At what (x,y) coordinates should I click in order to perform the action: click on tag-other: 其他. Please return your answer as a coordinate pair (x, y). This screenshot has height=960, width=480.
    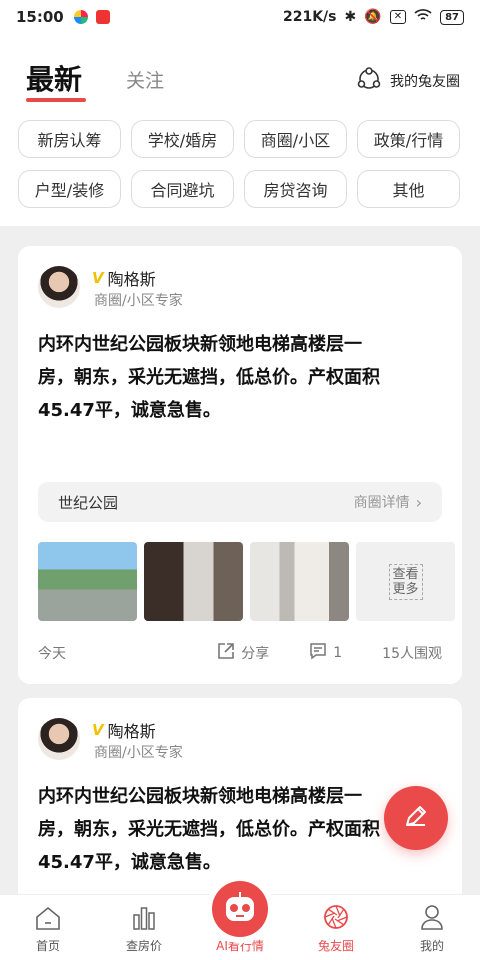
    Looking at the image, I should click on (408, 189).